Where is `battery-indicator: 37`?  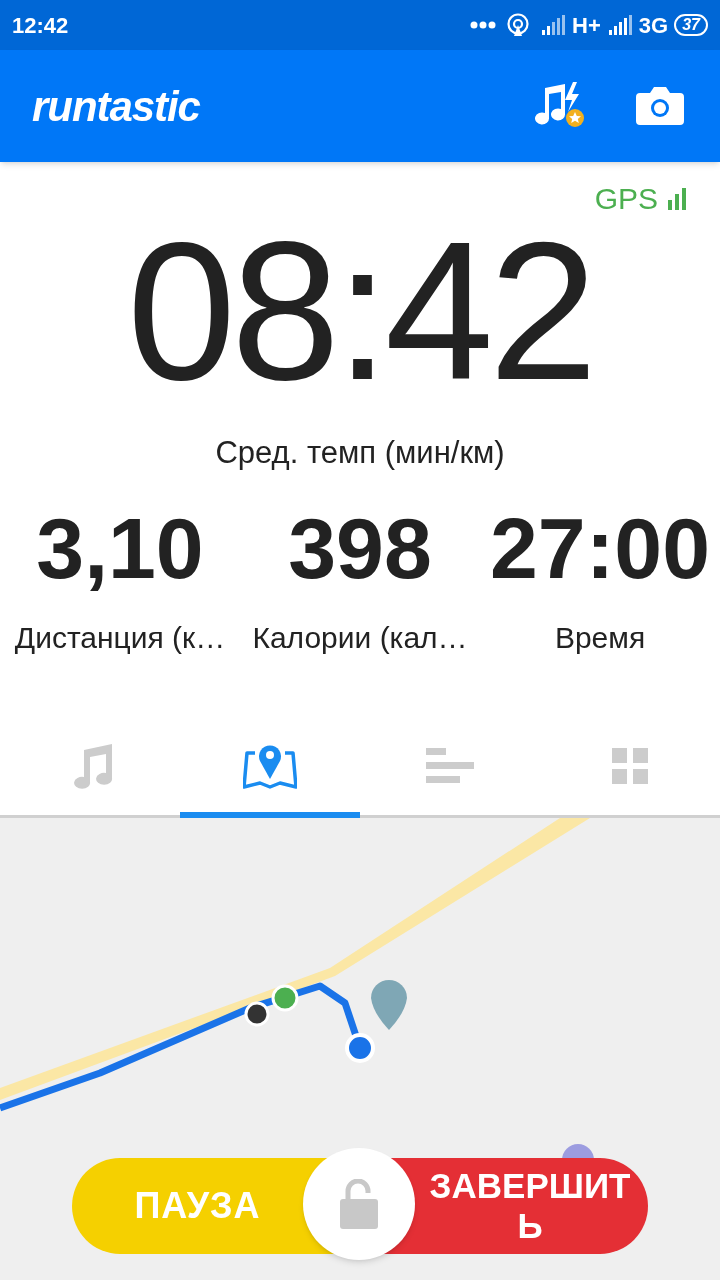 battery-indicator: 37 is located at coordinates (691, 25).